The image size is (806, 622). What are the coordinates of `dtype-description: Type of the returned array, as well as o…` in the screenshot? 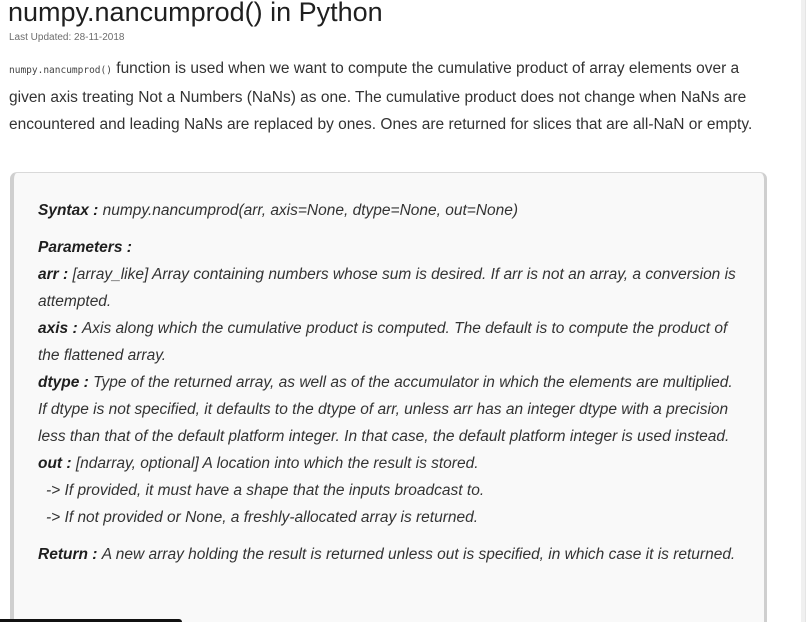 It's located at (385, 409).